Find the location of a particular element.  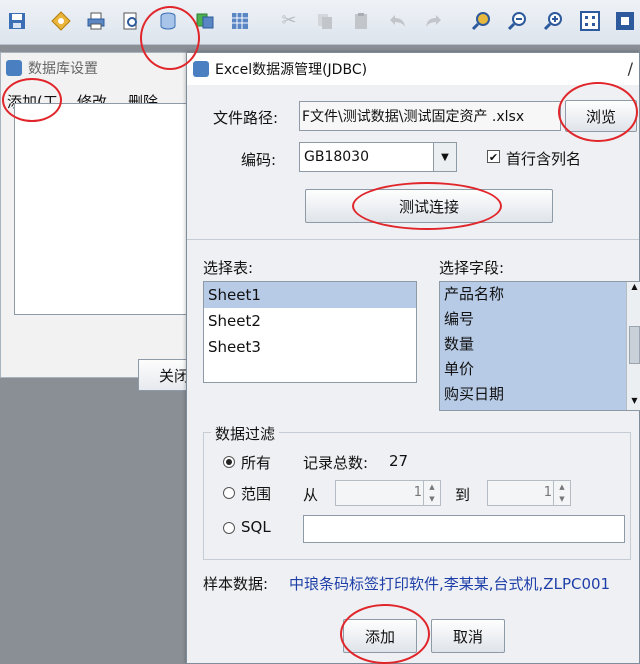

range-from-value: 1 is located at coordinates (417, 492).